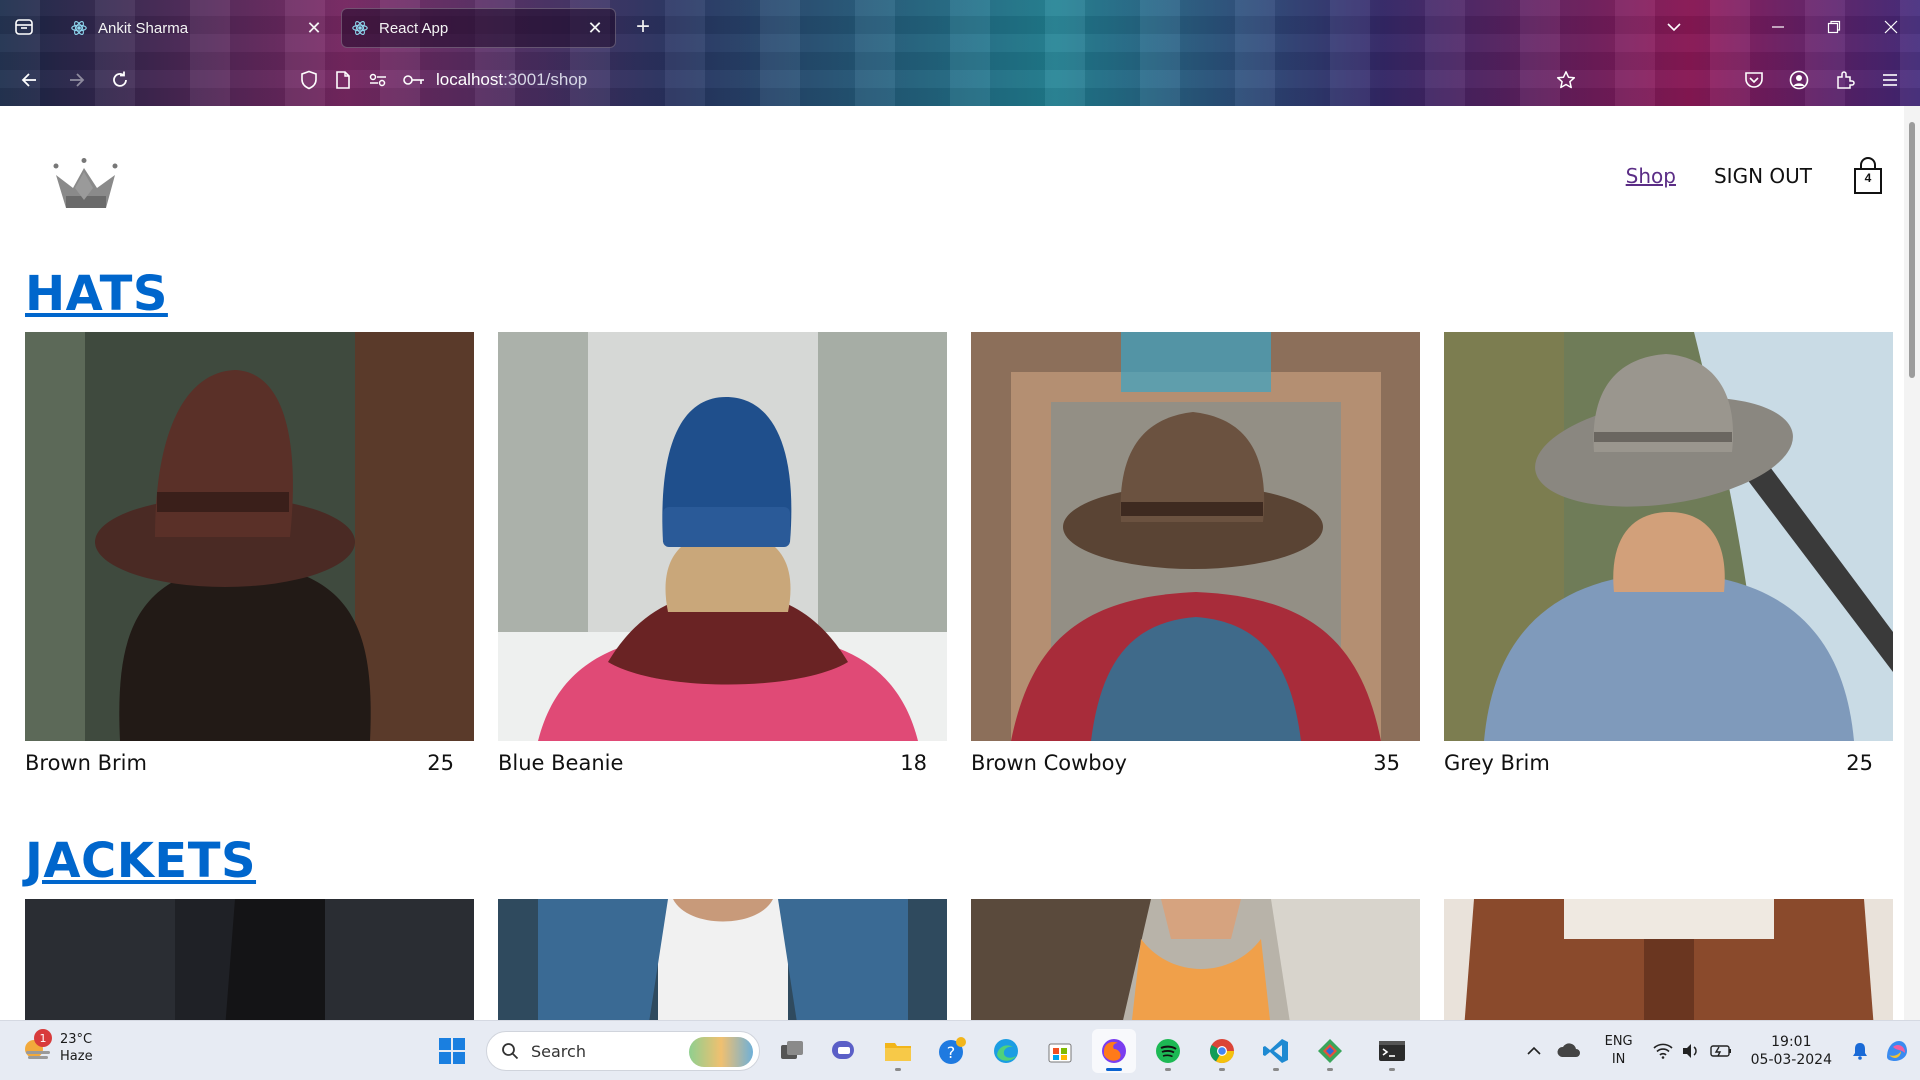  Describe the element at coordinates (1276, 1051) in the screenshot. I see `vscode-icon` at that location.